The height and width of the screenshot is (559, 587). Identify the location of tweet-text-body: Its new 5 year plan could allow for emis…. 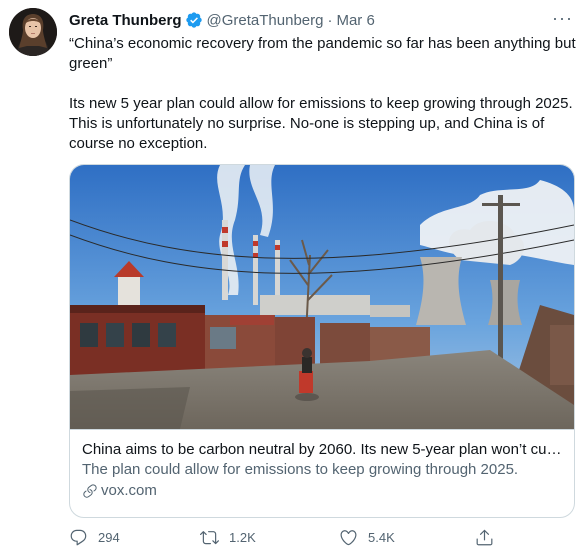
(321, 123).